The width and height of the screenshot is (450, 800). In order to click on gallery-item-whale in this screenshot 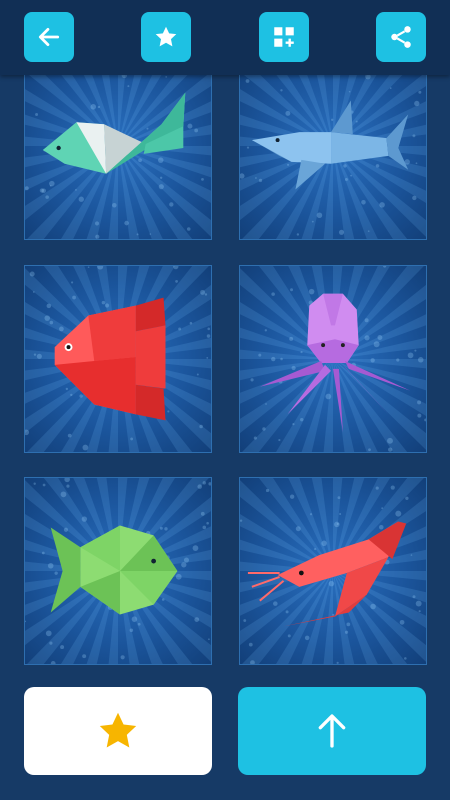, I will do `click(118, 146)`.